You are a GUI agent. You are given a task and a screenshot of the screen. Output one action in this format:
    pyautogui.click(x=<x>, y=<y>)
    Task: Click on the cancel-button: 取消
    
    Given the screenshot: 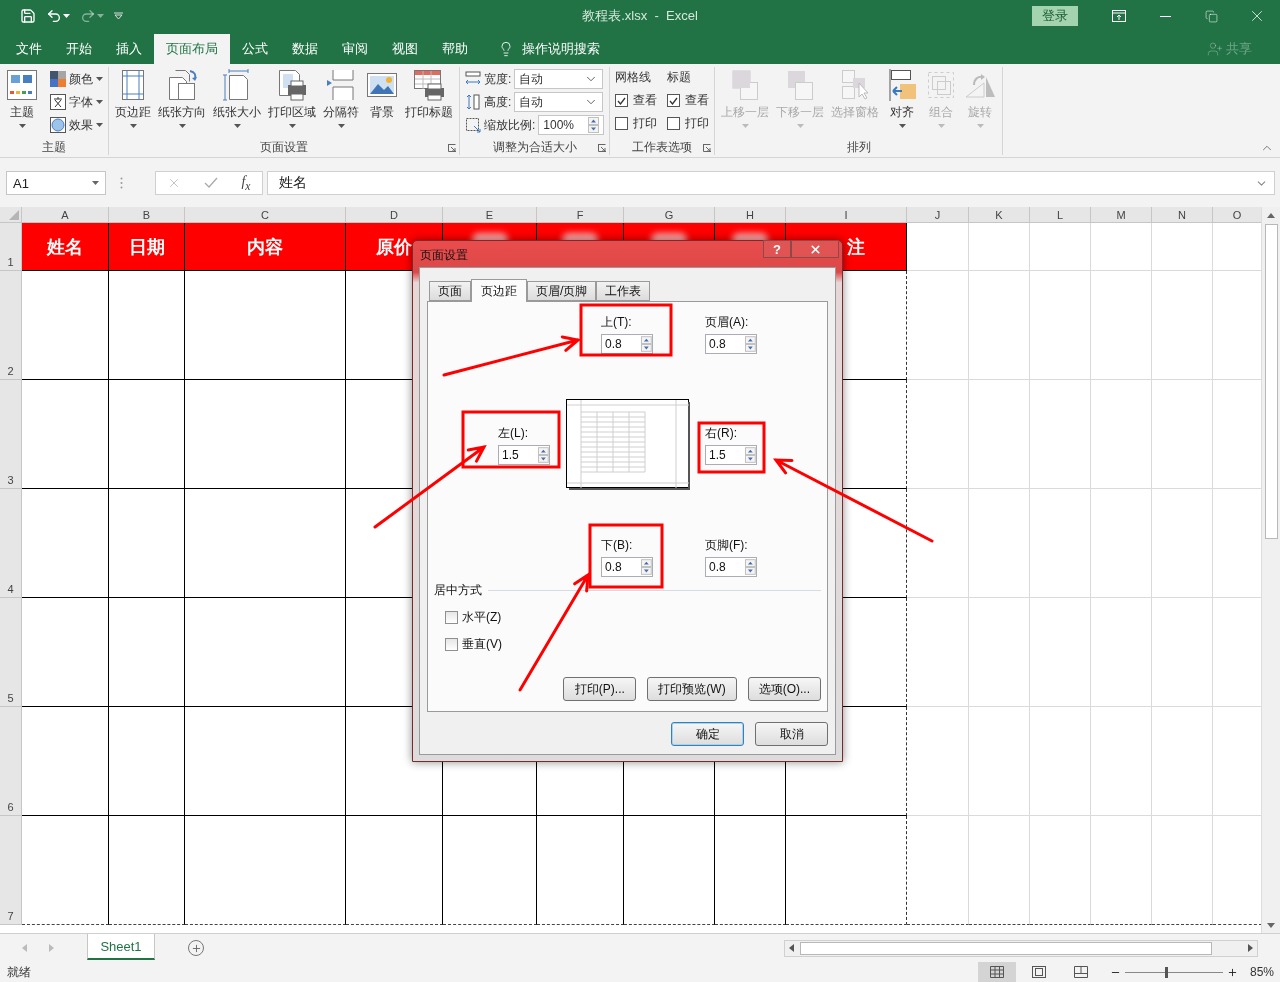 What is the action you would take?
    pyautogui.click(x=791, y=734)
    